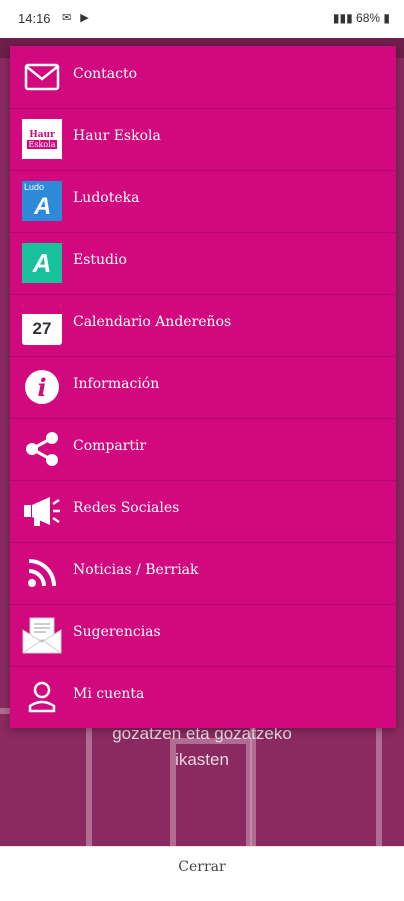 The width and height of the screenshot is (404, 901). Describe the element at coordinates (203, 449) in the screenshot. I see `menu-item-compartir: Compartir` at that location.